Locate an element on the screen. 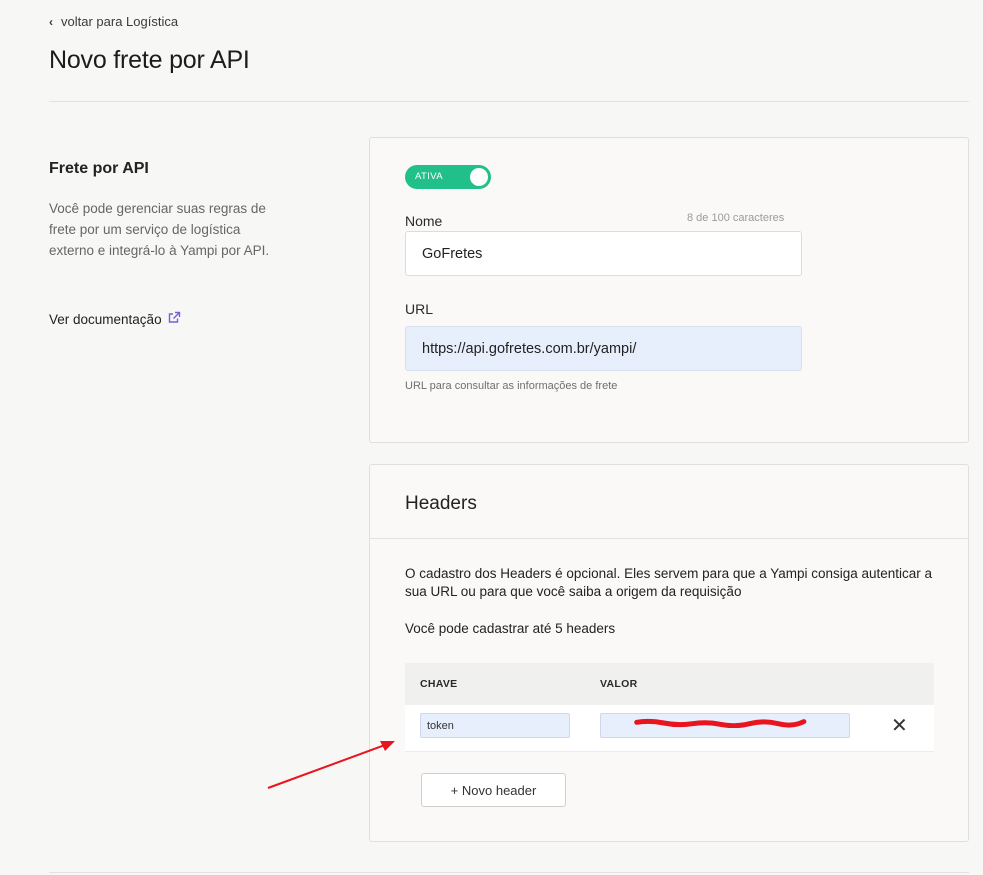 The width and height of the screenshot is (983, 875). back-link-label: voltar para Logística is located at coordinates (120, 21).